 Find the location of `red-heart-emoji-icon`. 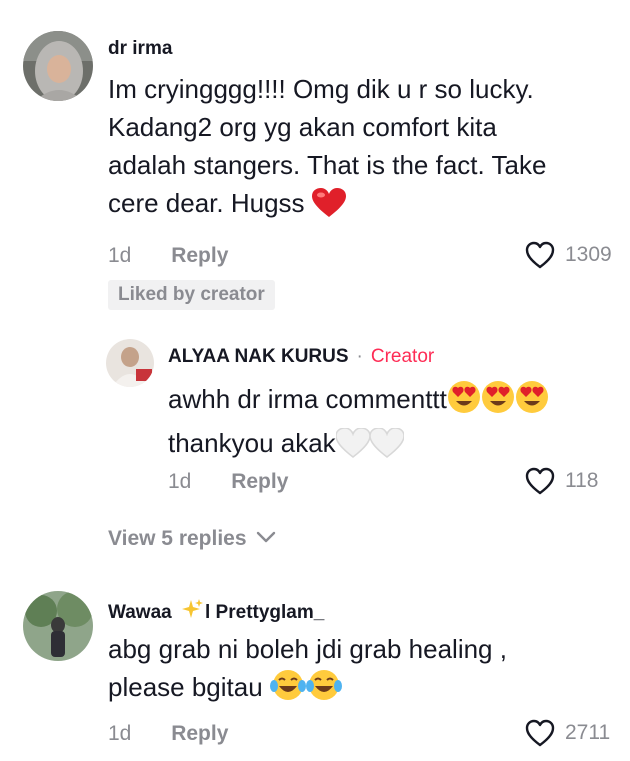

red-heart-emoji-icon is located at coordinates (328, 208).